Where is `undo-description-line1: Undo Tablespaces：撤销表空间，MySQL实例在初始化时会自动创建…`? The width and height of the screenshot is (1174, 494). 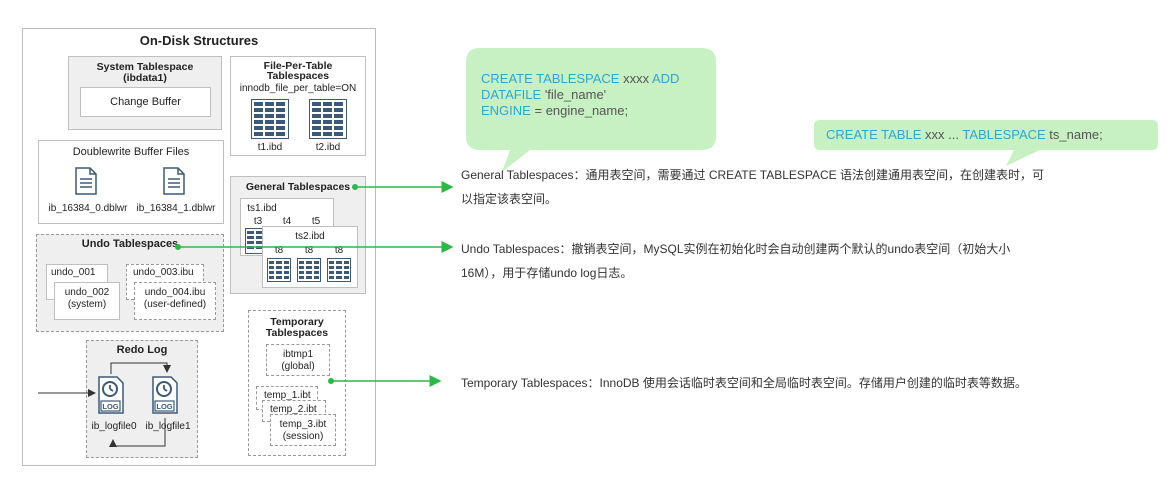 undo-description-line1: Undo Tablespaces：撤销表空间，MySQL实例在初始化时会自动创建… is located at coordinates (736, 249).